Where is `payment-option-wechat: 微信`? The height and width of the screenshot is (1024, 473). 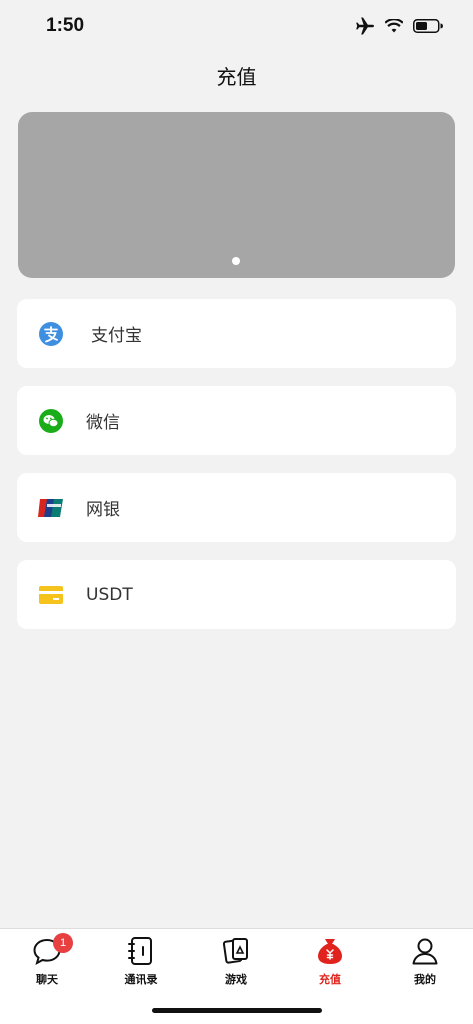
payment-option-wechat: 微信 is located at coordinates (236, 420).